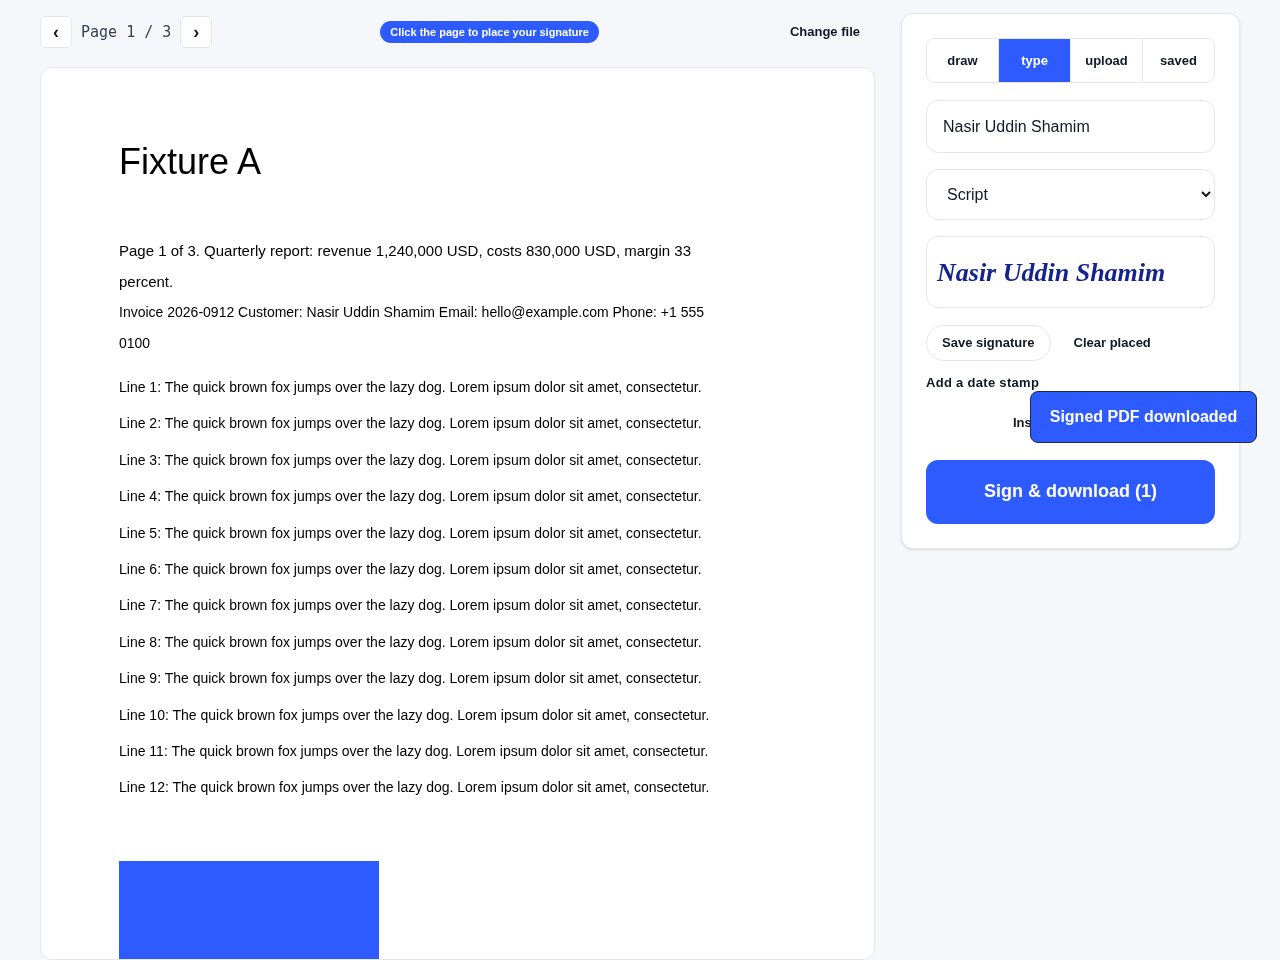 This screenshot has width=1280, height=960. I want to click on mode-tab: type, so click(1034, 60).